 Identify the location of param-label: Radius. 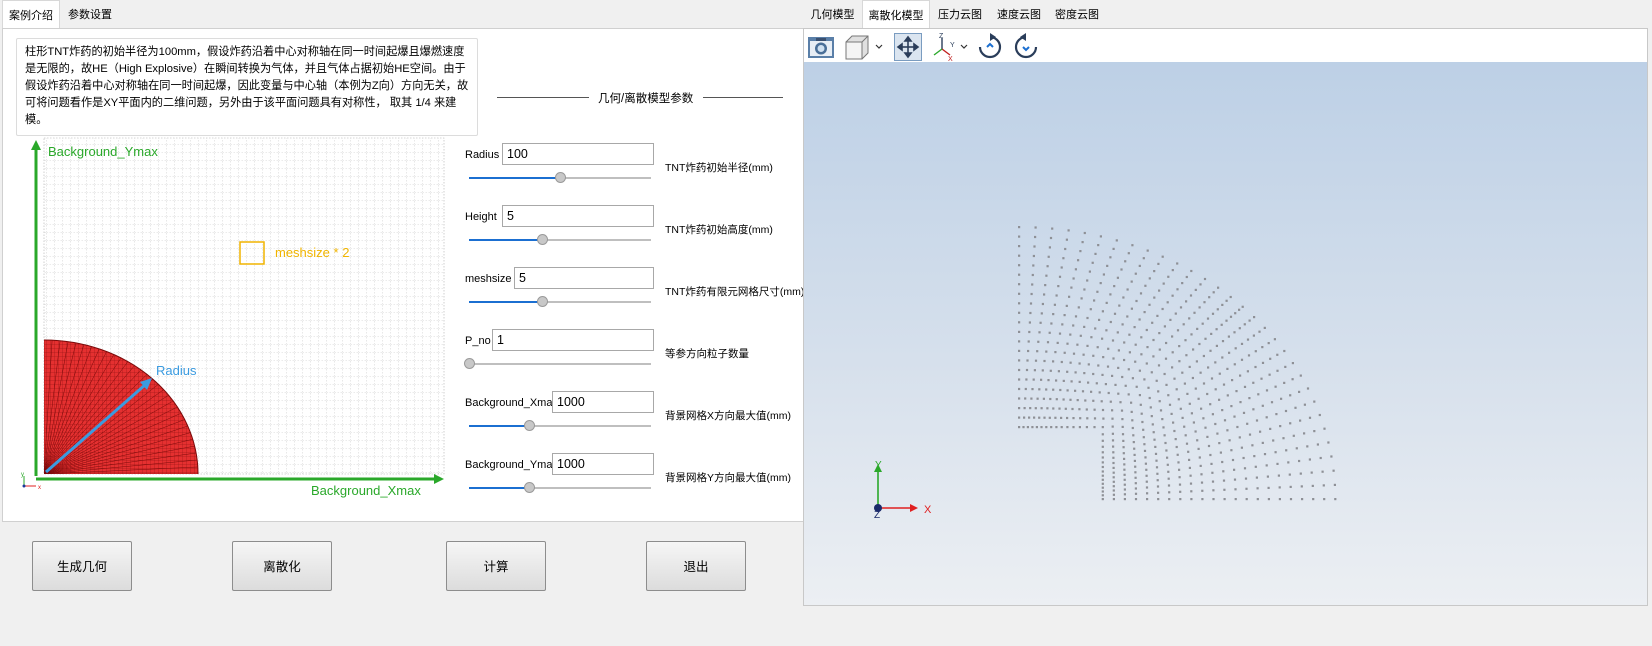
(482, 155).